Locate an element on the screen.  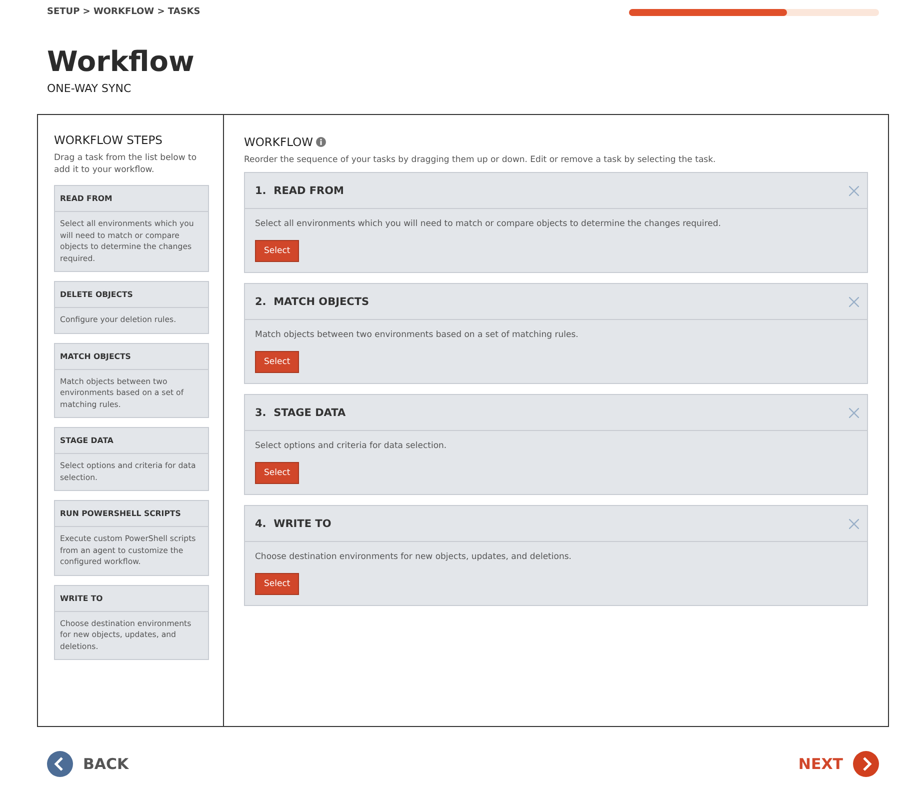
task-description: Match objects between two environments based on a set of matching rules. is located at coordinates (417, 335).